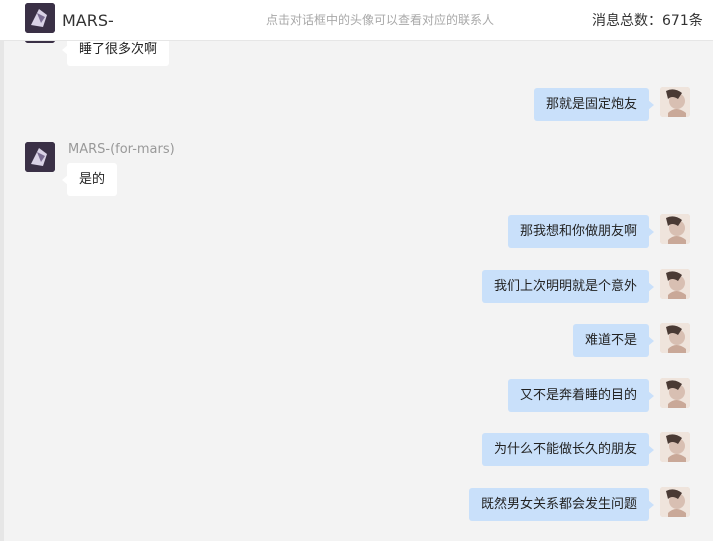 The width and height of the screenshot is (713, 541). Describe the element at coordinates (581, 395) in the screenshot. I see `message-bubble: 又不是奔着睡的目的` at that location.